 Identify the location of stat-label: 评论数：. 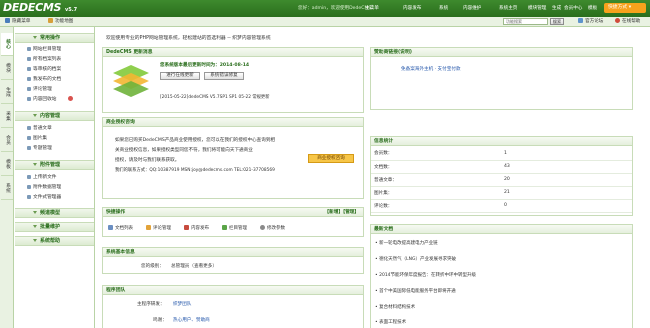
(436, 206).